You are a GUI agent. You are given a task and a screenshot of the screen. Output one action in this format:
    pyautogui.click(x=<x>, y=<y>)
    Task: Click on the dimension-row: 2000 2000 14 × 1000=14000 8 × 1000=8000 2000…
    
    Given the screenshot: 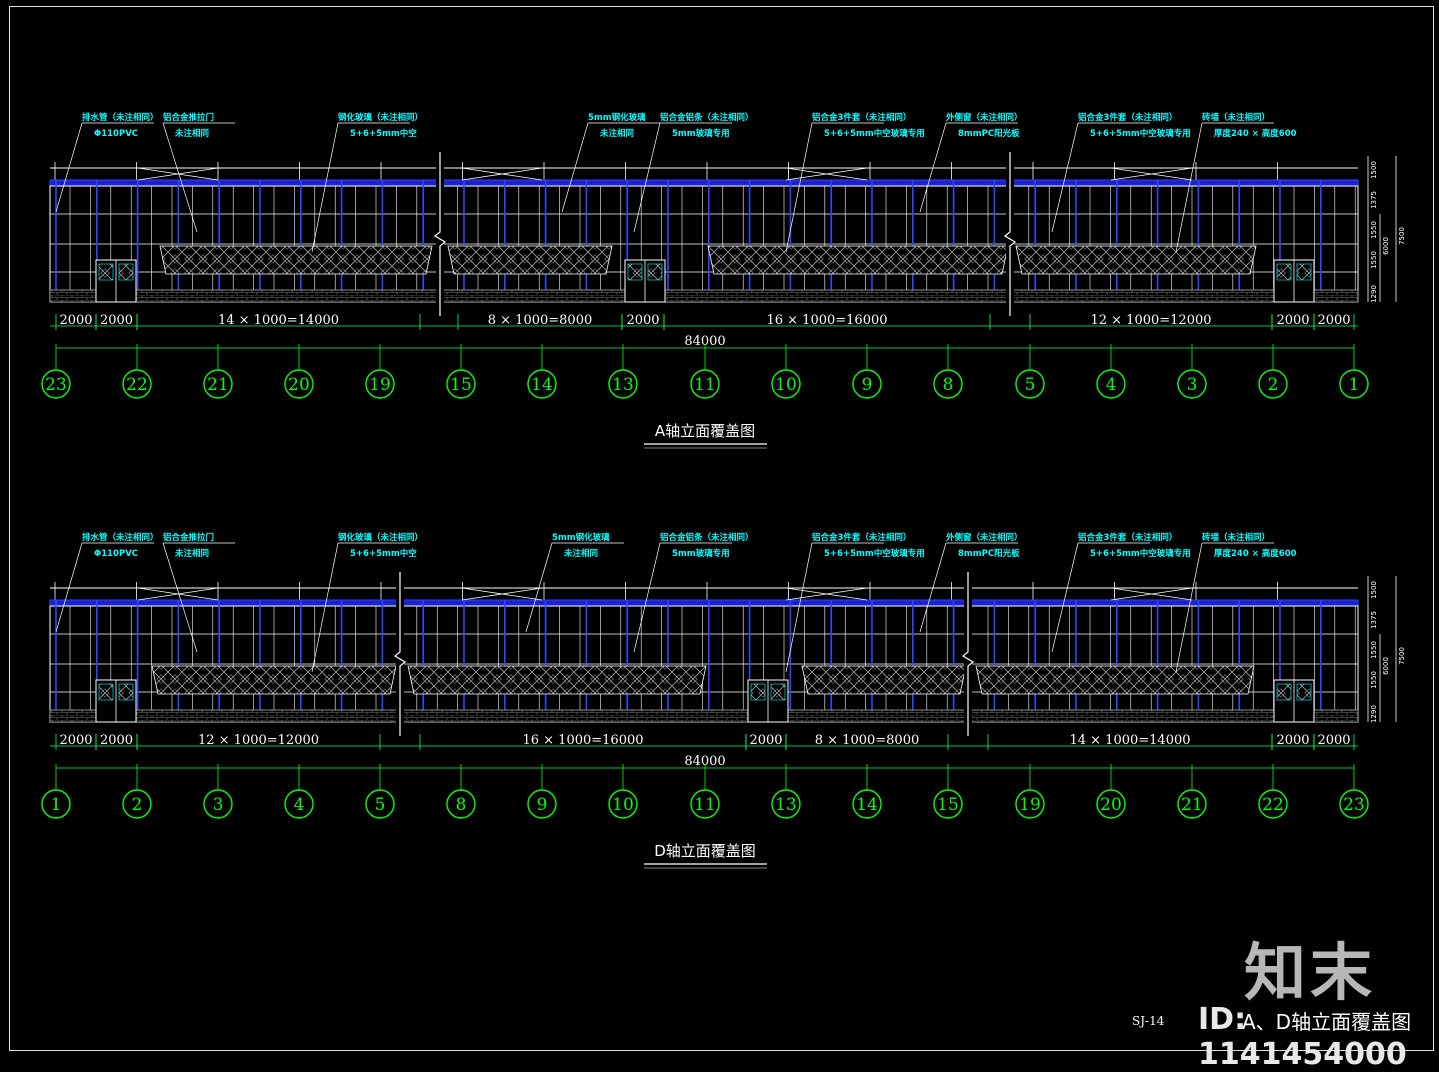 What is the action you would take?
    pyautogui.click(x=704, y=321)
    